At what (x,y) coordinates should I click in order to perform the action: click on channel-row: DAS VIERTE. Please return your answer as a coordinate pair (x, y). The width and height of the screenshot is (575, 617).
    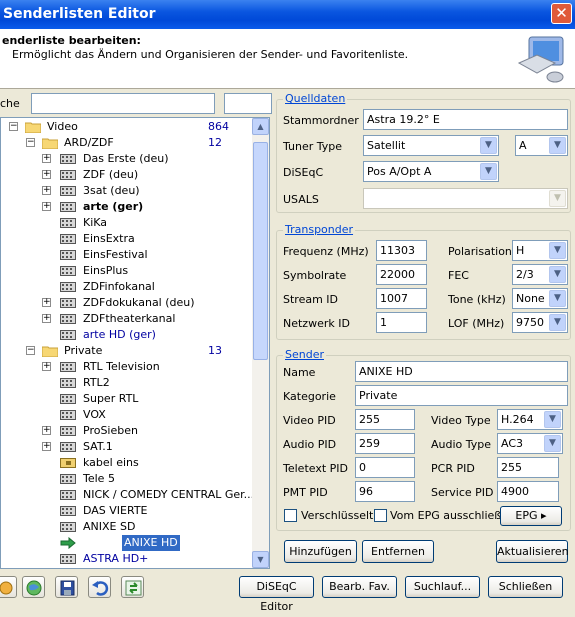
    Looking at the image, I should click on (148, 511).